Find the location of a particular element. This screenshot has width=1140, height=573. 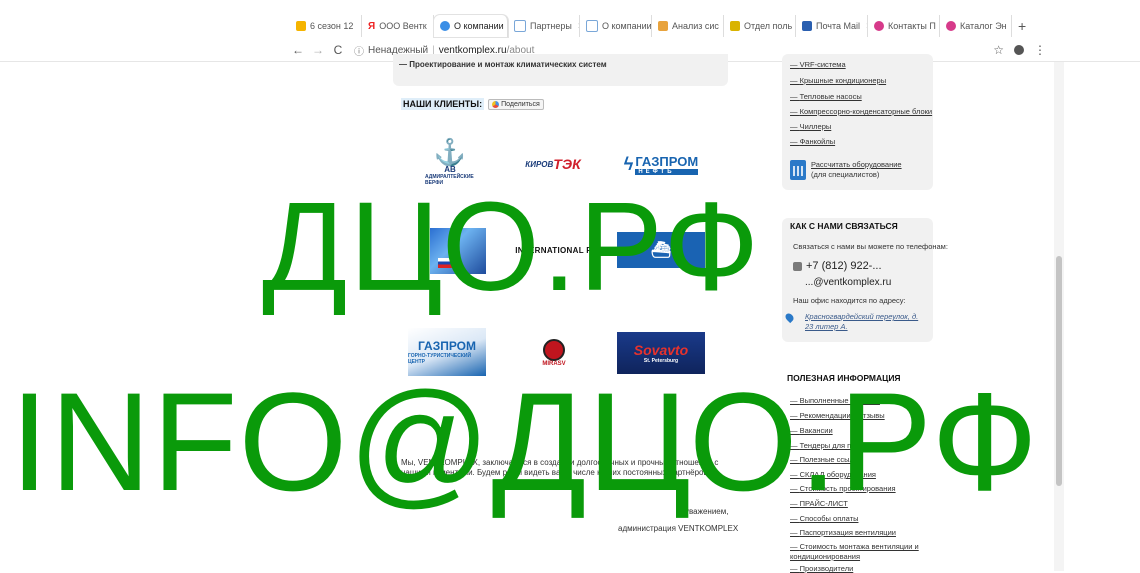

tab-about-active: О компании × is located at coordinates (471, 26).